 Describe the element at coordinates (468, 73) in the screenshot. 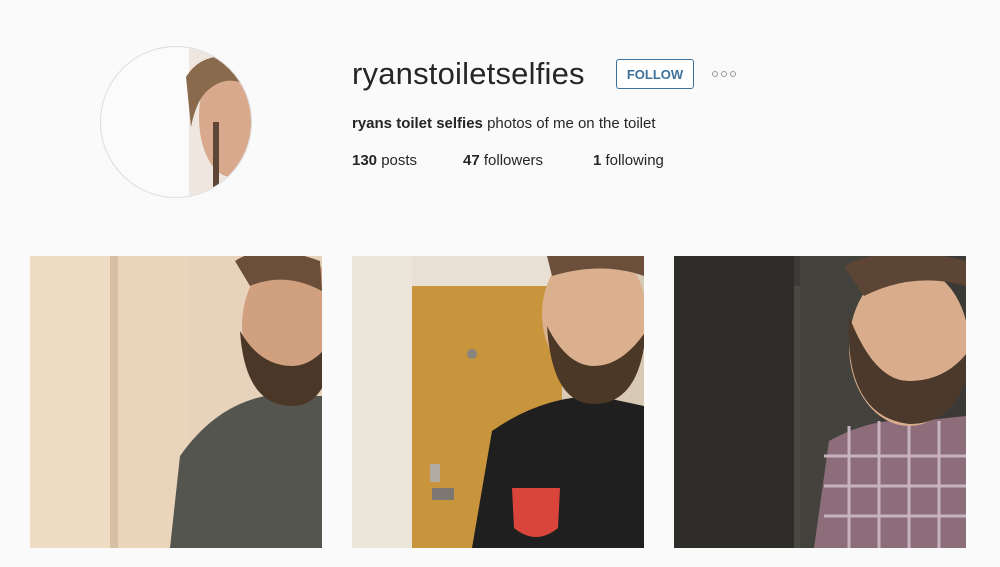

I see `profile-username: ryanstoiletselfies` at that location.